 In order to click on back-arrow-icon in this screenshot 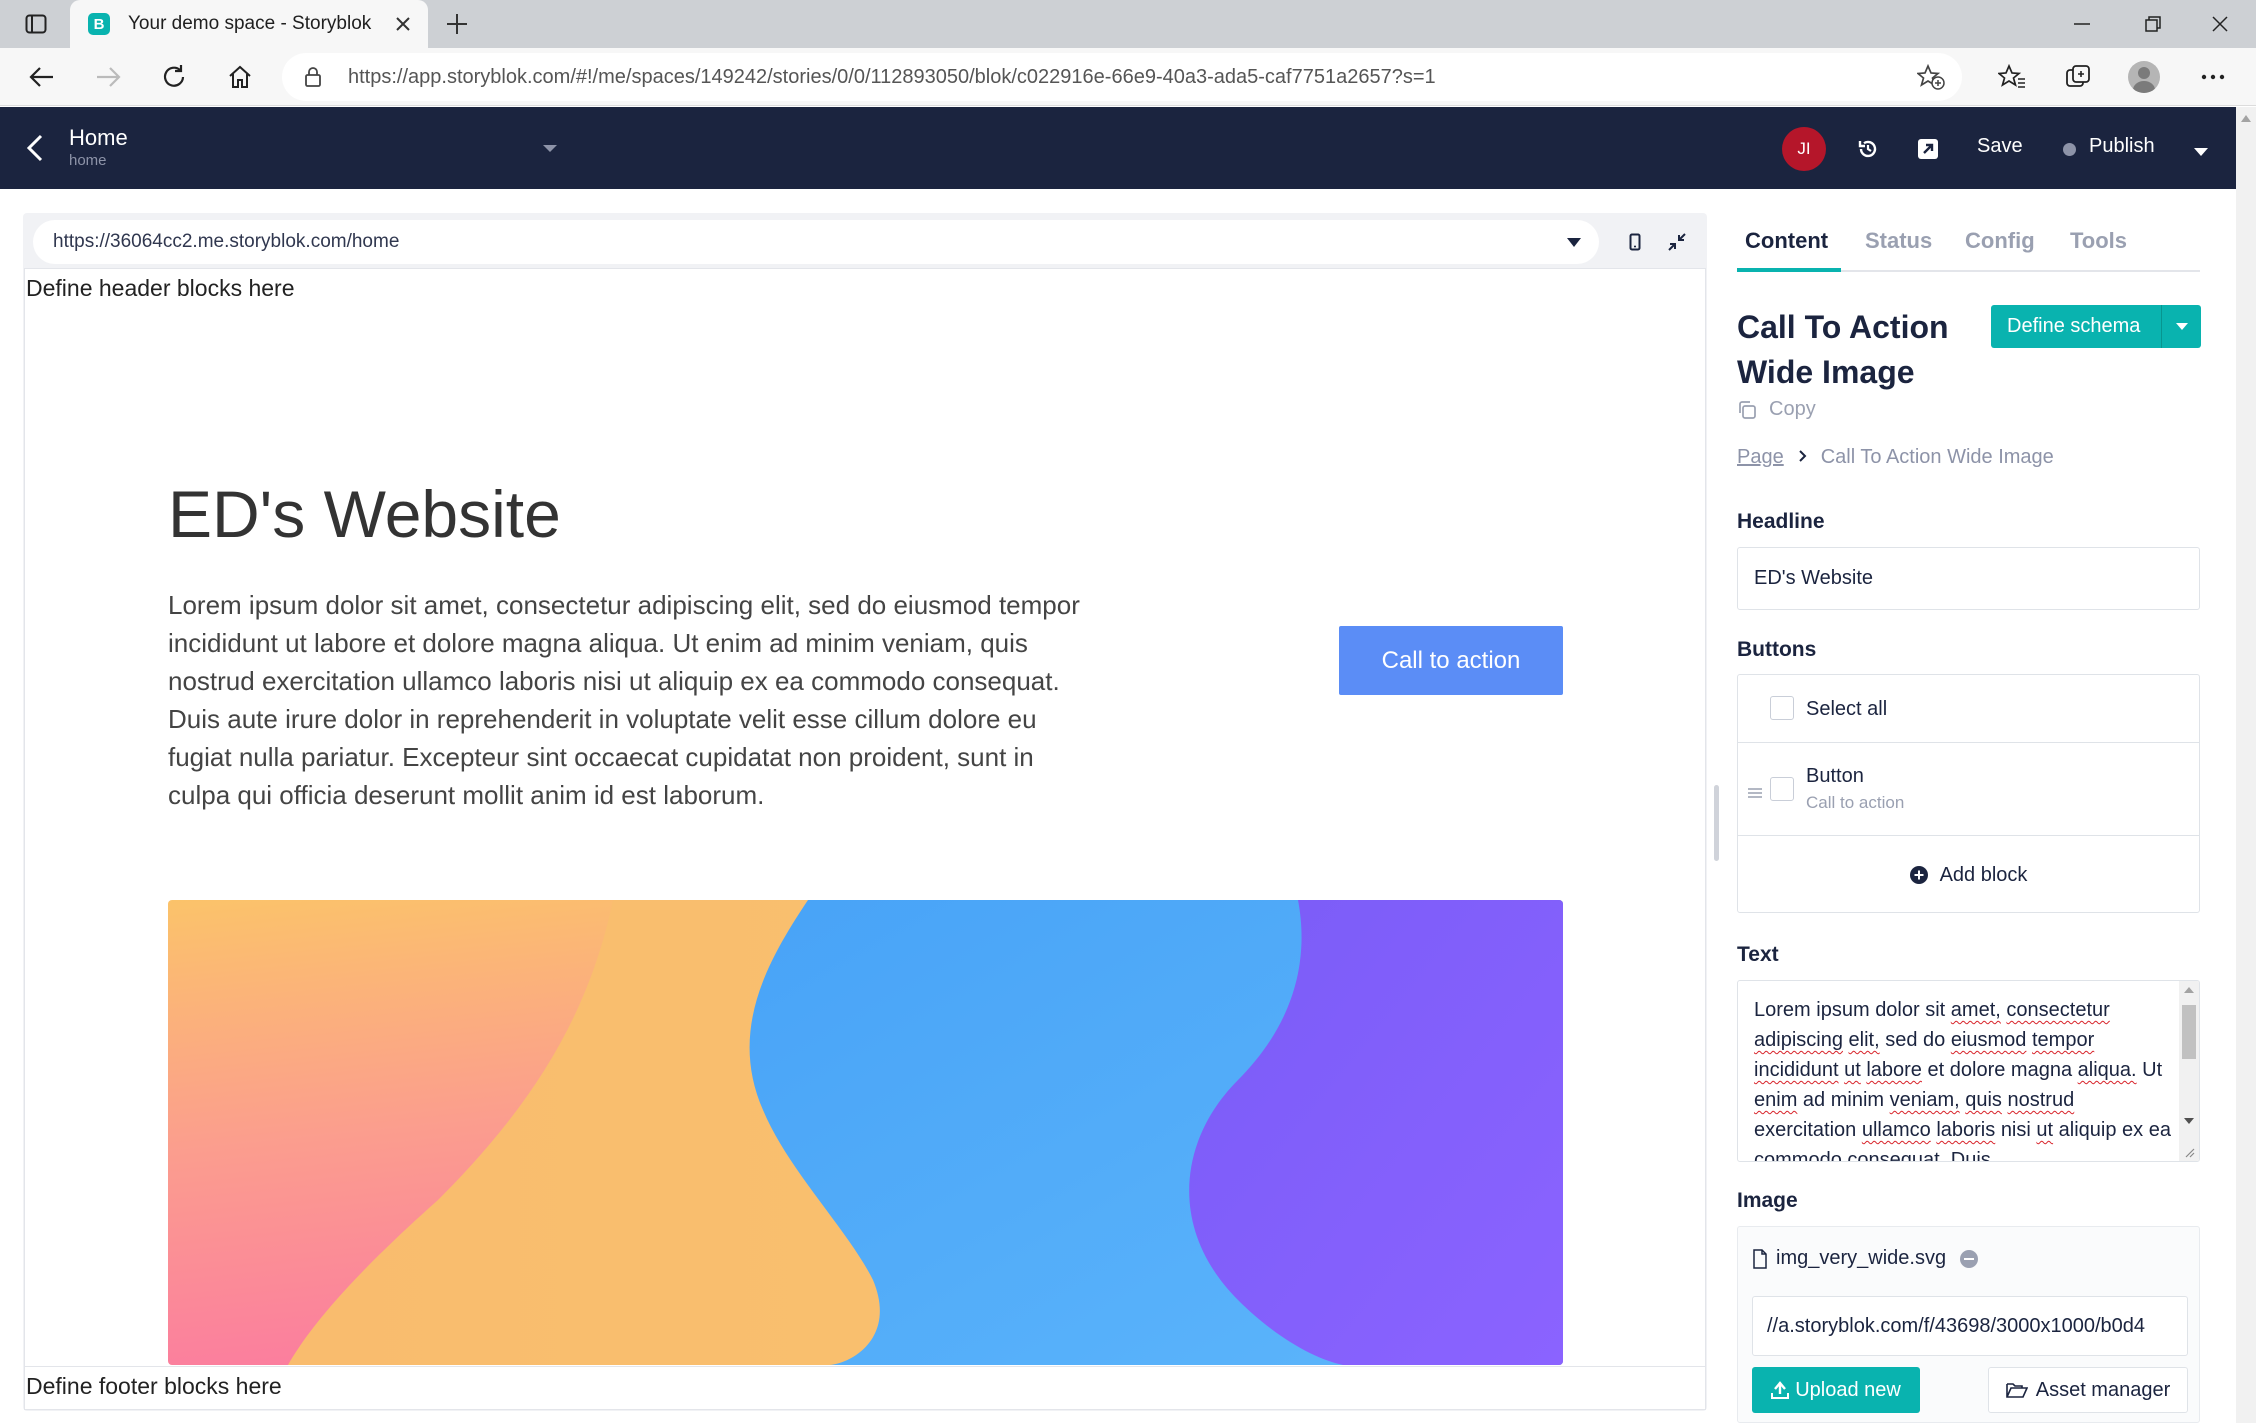, I will do `click(42, 77)`.